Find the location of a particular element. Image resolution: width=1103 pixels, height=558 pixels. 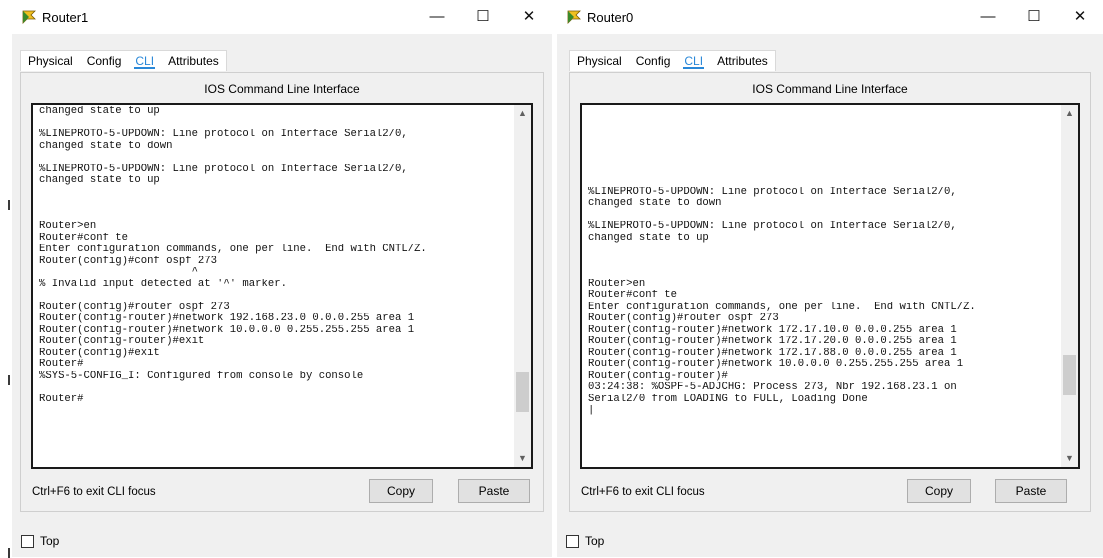

bottom-bar: Top is located at coordinates (830, 541).